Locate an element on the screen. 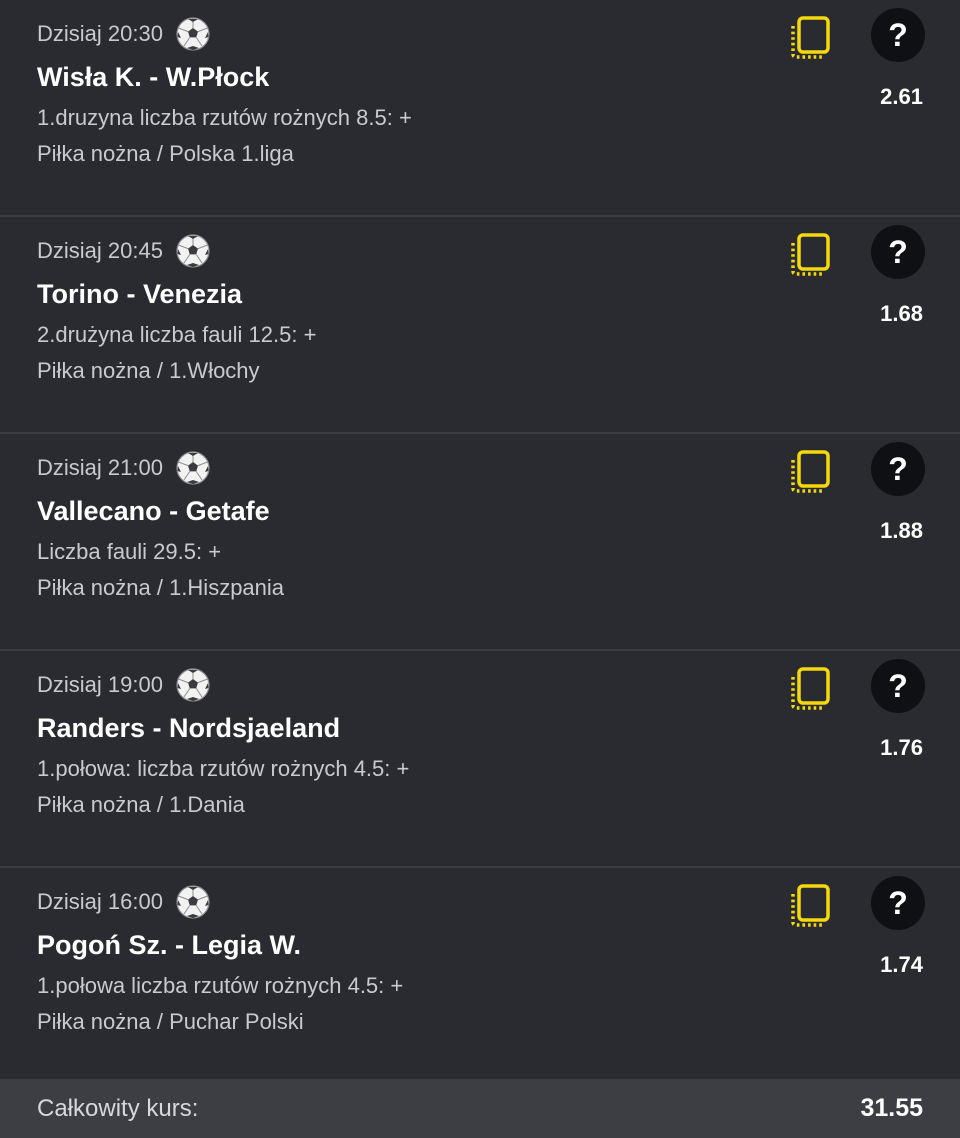 This screenshot has height=1138, width=960. time-row: Dzisiaj 19:00 is located at coordinates (124, 685).